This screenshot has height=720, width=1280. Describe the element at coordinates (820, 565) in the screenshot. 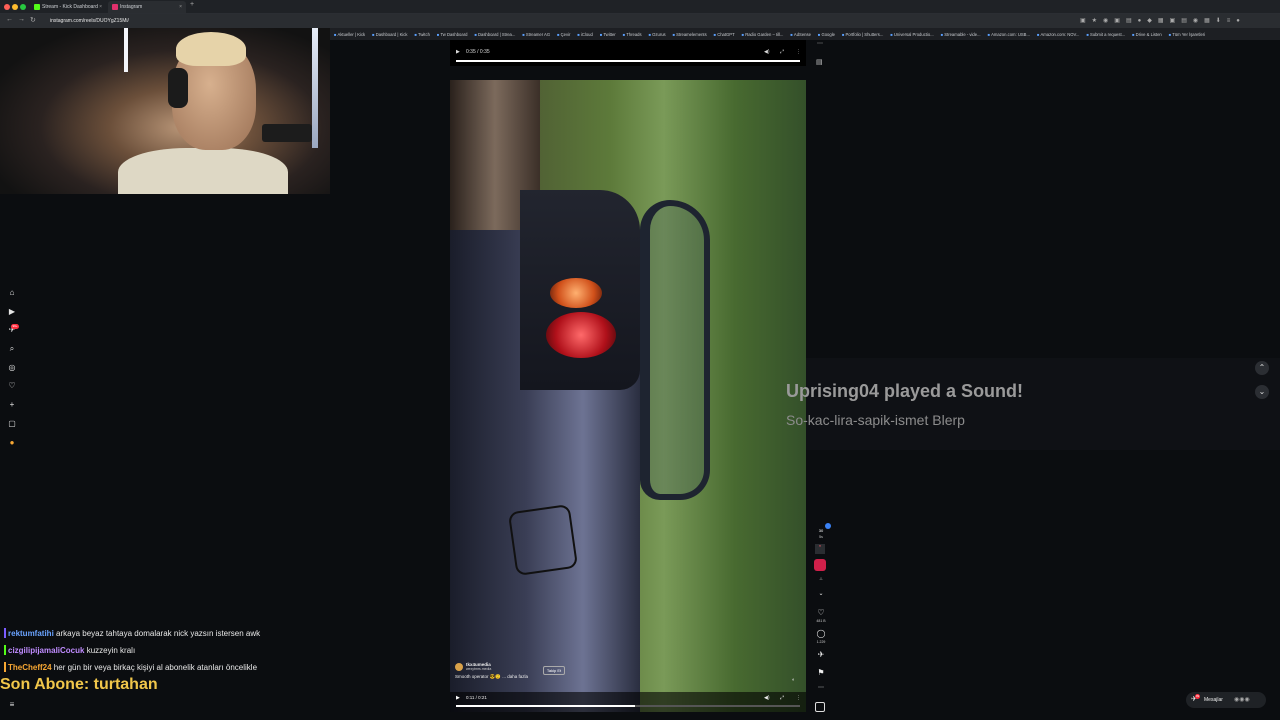

I see `live-gift-icon` at that location.